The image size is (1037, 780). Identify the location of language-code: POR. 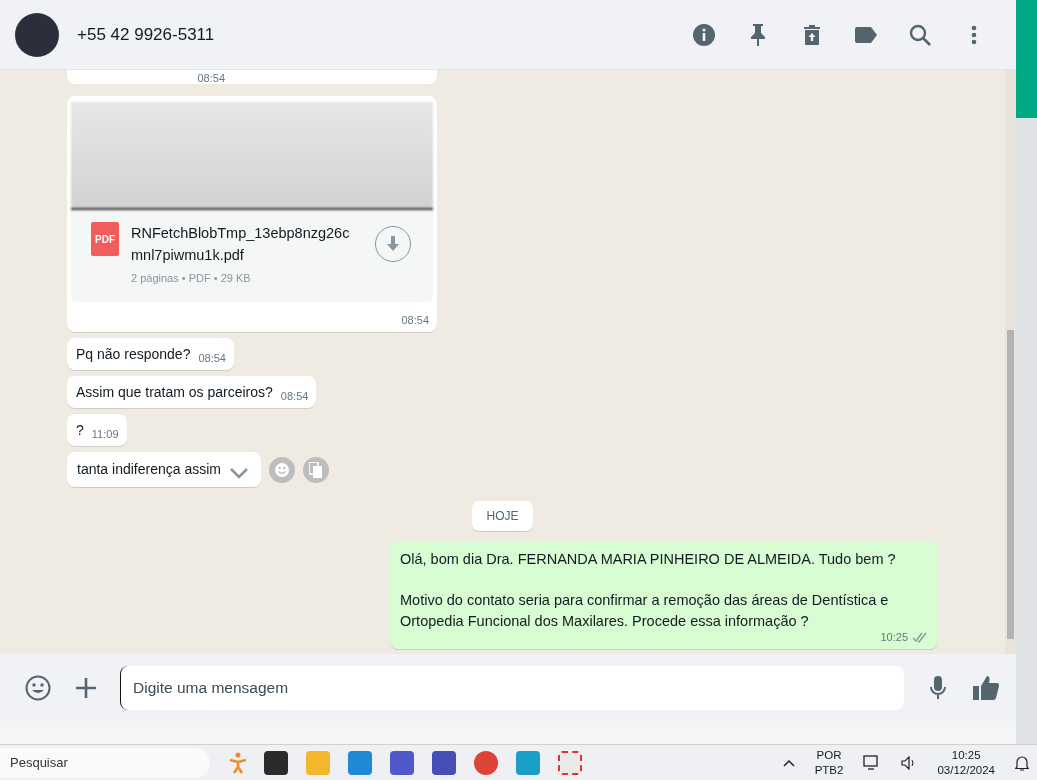
(829, 755).